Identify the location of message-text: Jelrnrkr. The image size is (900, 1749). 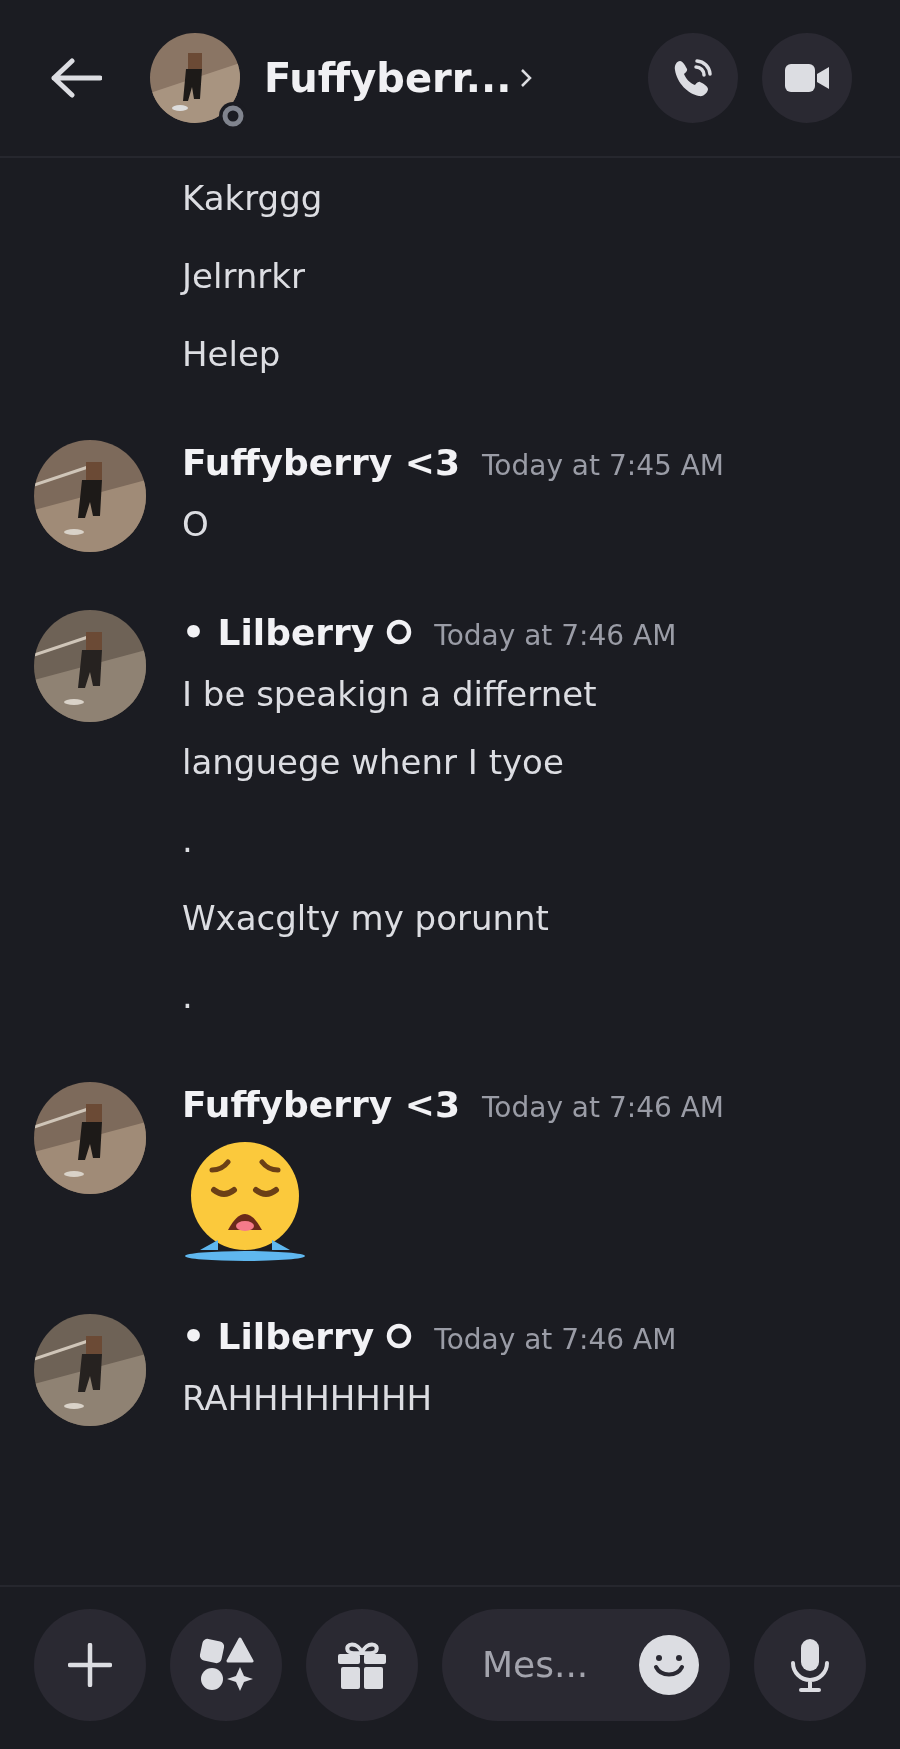
(244, 276).